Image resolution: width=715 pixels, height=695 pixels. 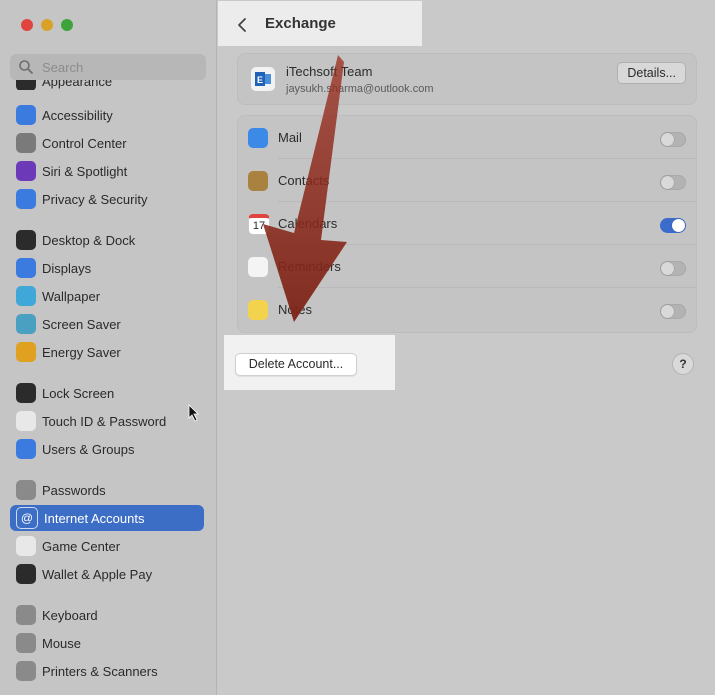 What do you see at coordinates (95, 199) in the screenshot?
I see `sidebar-item-label: Privacy & Security` at bounding box center [95, 199].